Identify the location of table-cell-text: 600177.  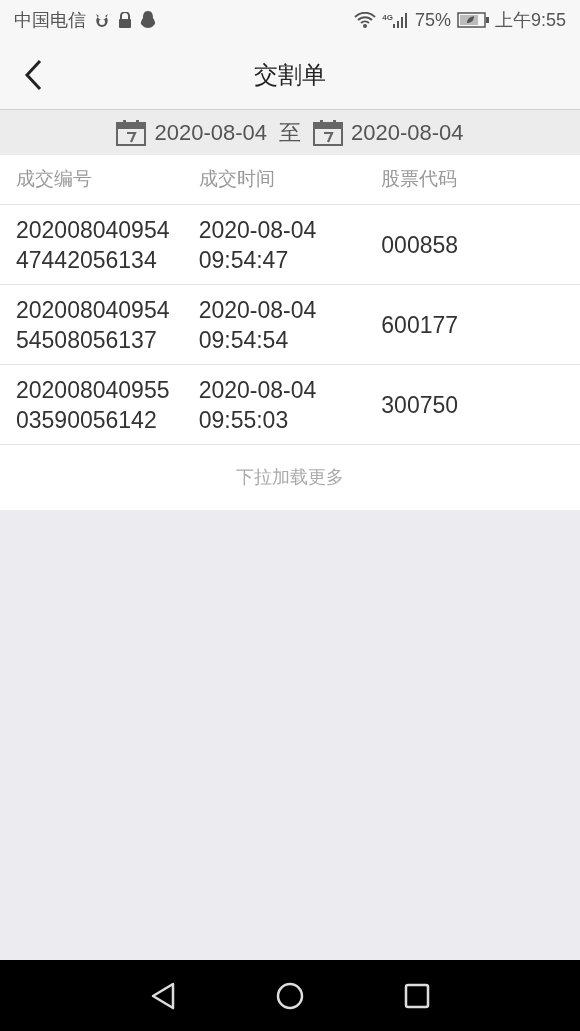
(420, 325).